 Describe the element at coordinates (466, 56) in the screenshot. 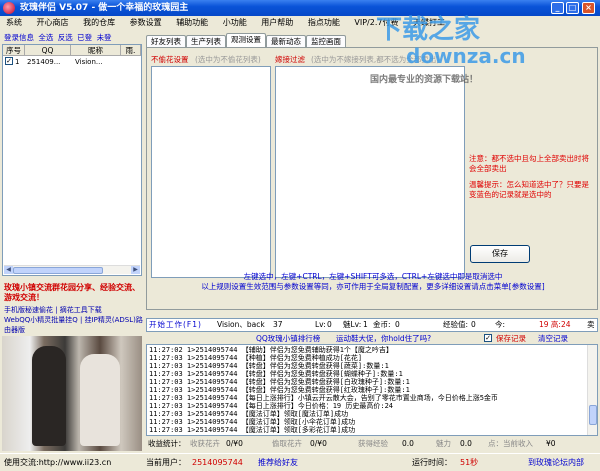

I see `watermark-line2: downza.cn` at that location.